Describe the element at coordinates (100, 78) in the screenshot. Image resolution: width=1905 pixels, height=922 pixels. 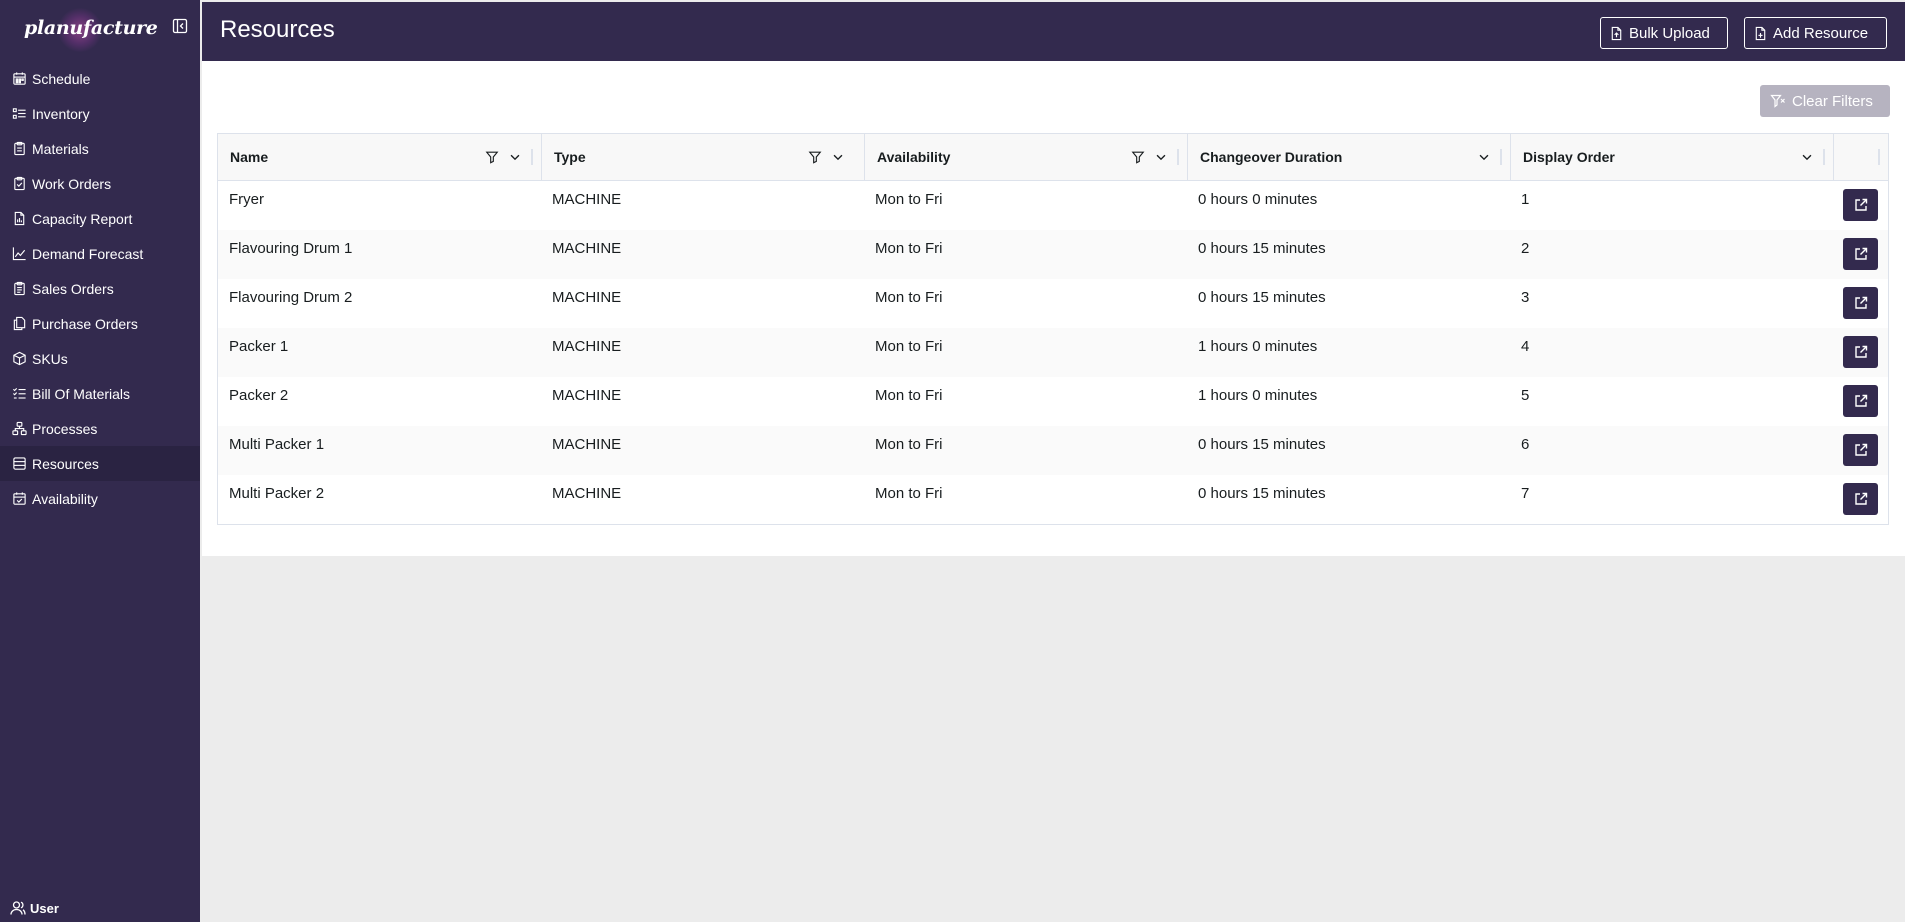
I see `sidebar-item-schedule: Schedule` at that location.